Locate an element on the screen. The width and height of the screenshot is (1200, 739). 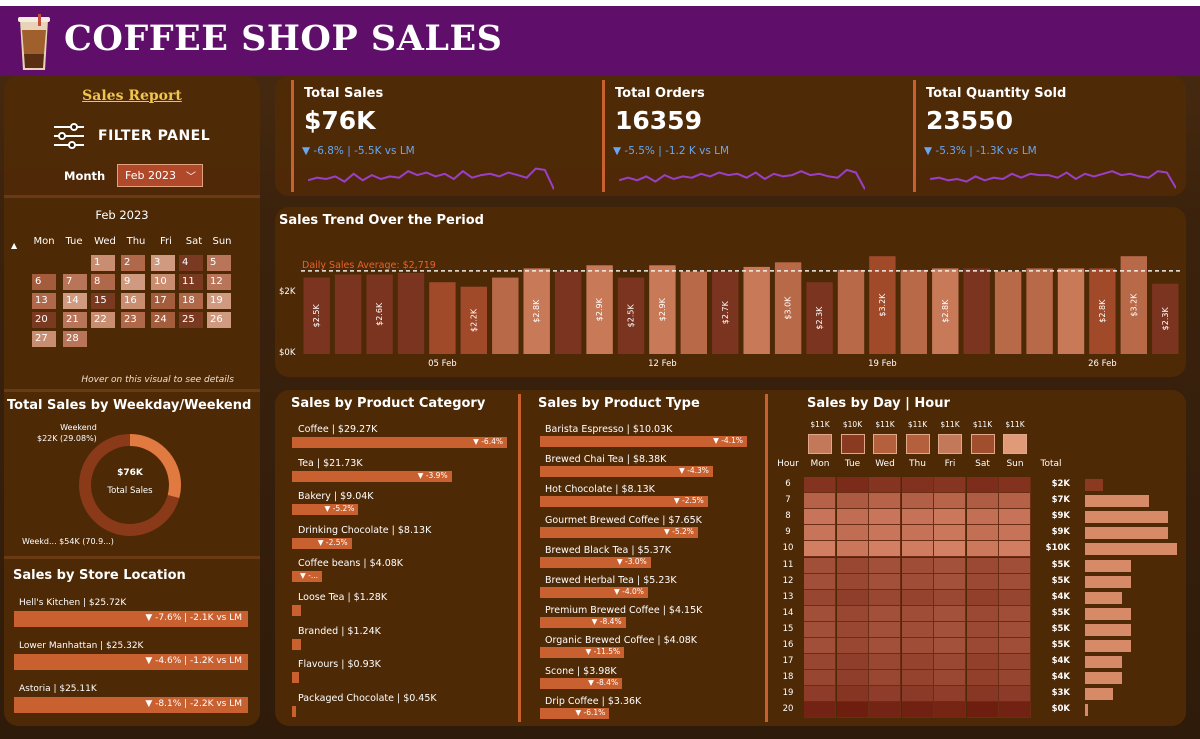
calendar-day: 7 is located at coordinates (75, 282).